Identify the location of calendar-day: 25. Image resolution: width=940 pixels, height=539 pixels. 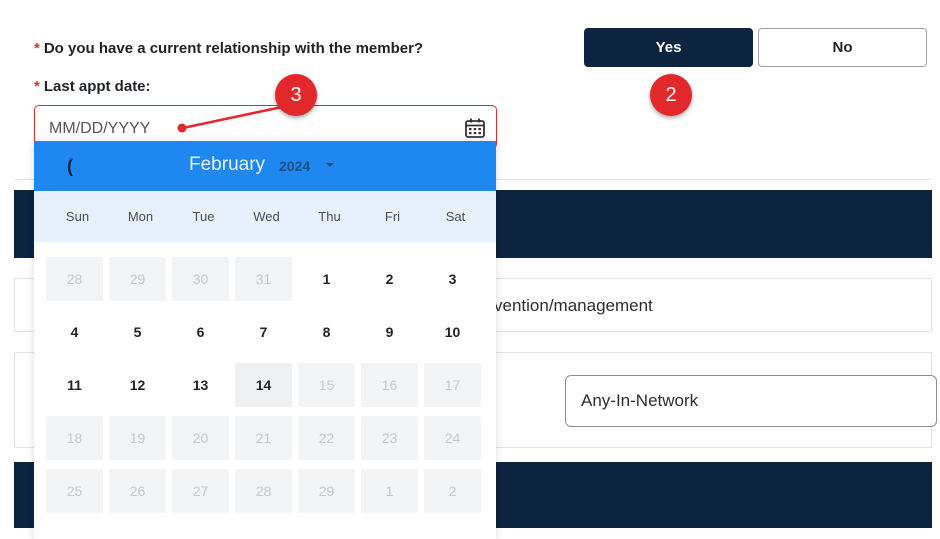
(74, 491).